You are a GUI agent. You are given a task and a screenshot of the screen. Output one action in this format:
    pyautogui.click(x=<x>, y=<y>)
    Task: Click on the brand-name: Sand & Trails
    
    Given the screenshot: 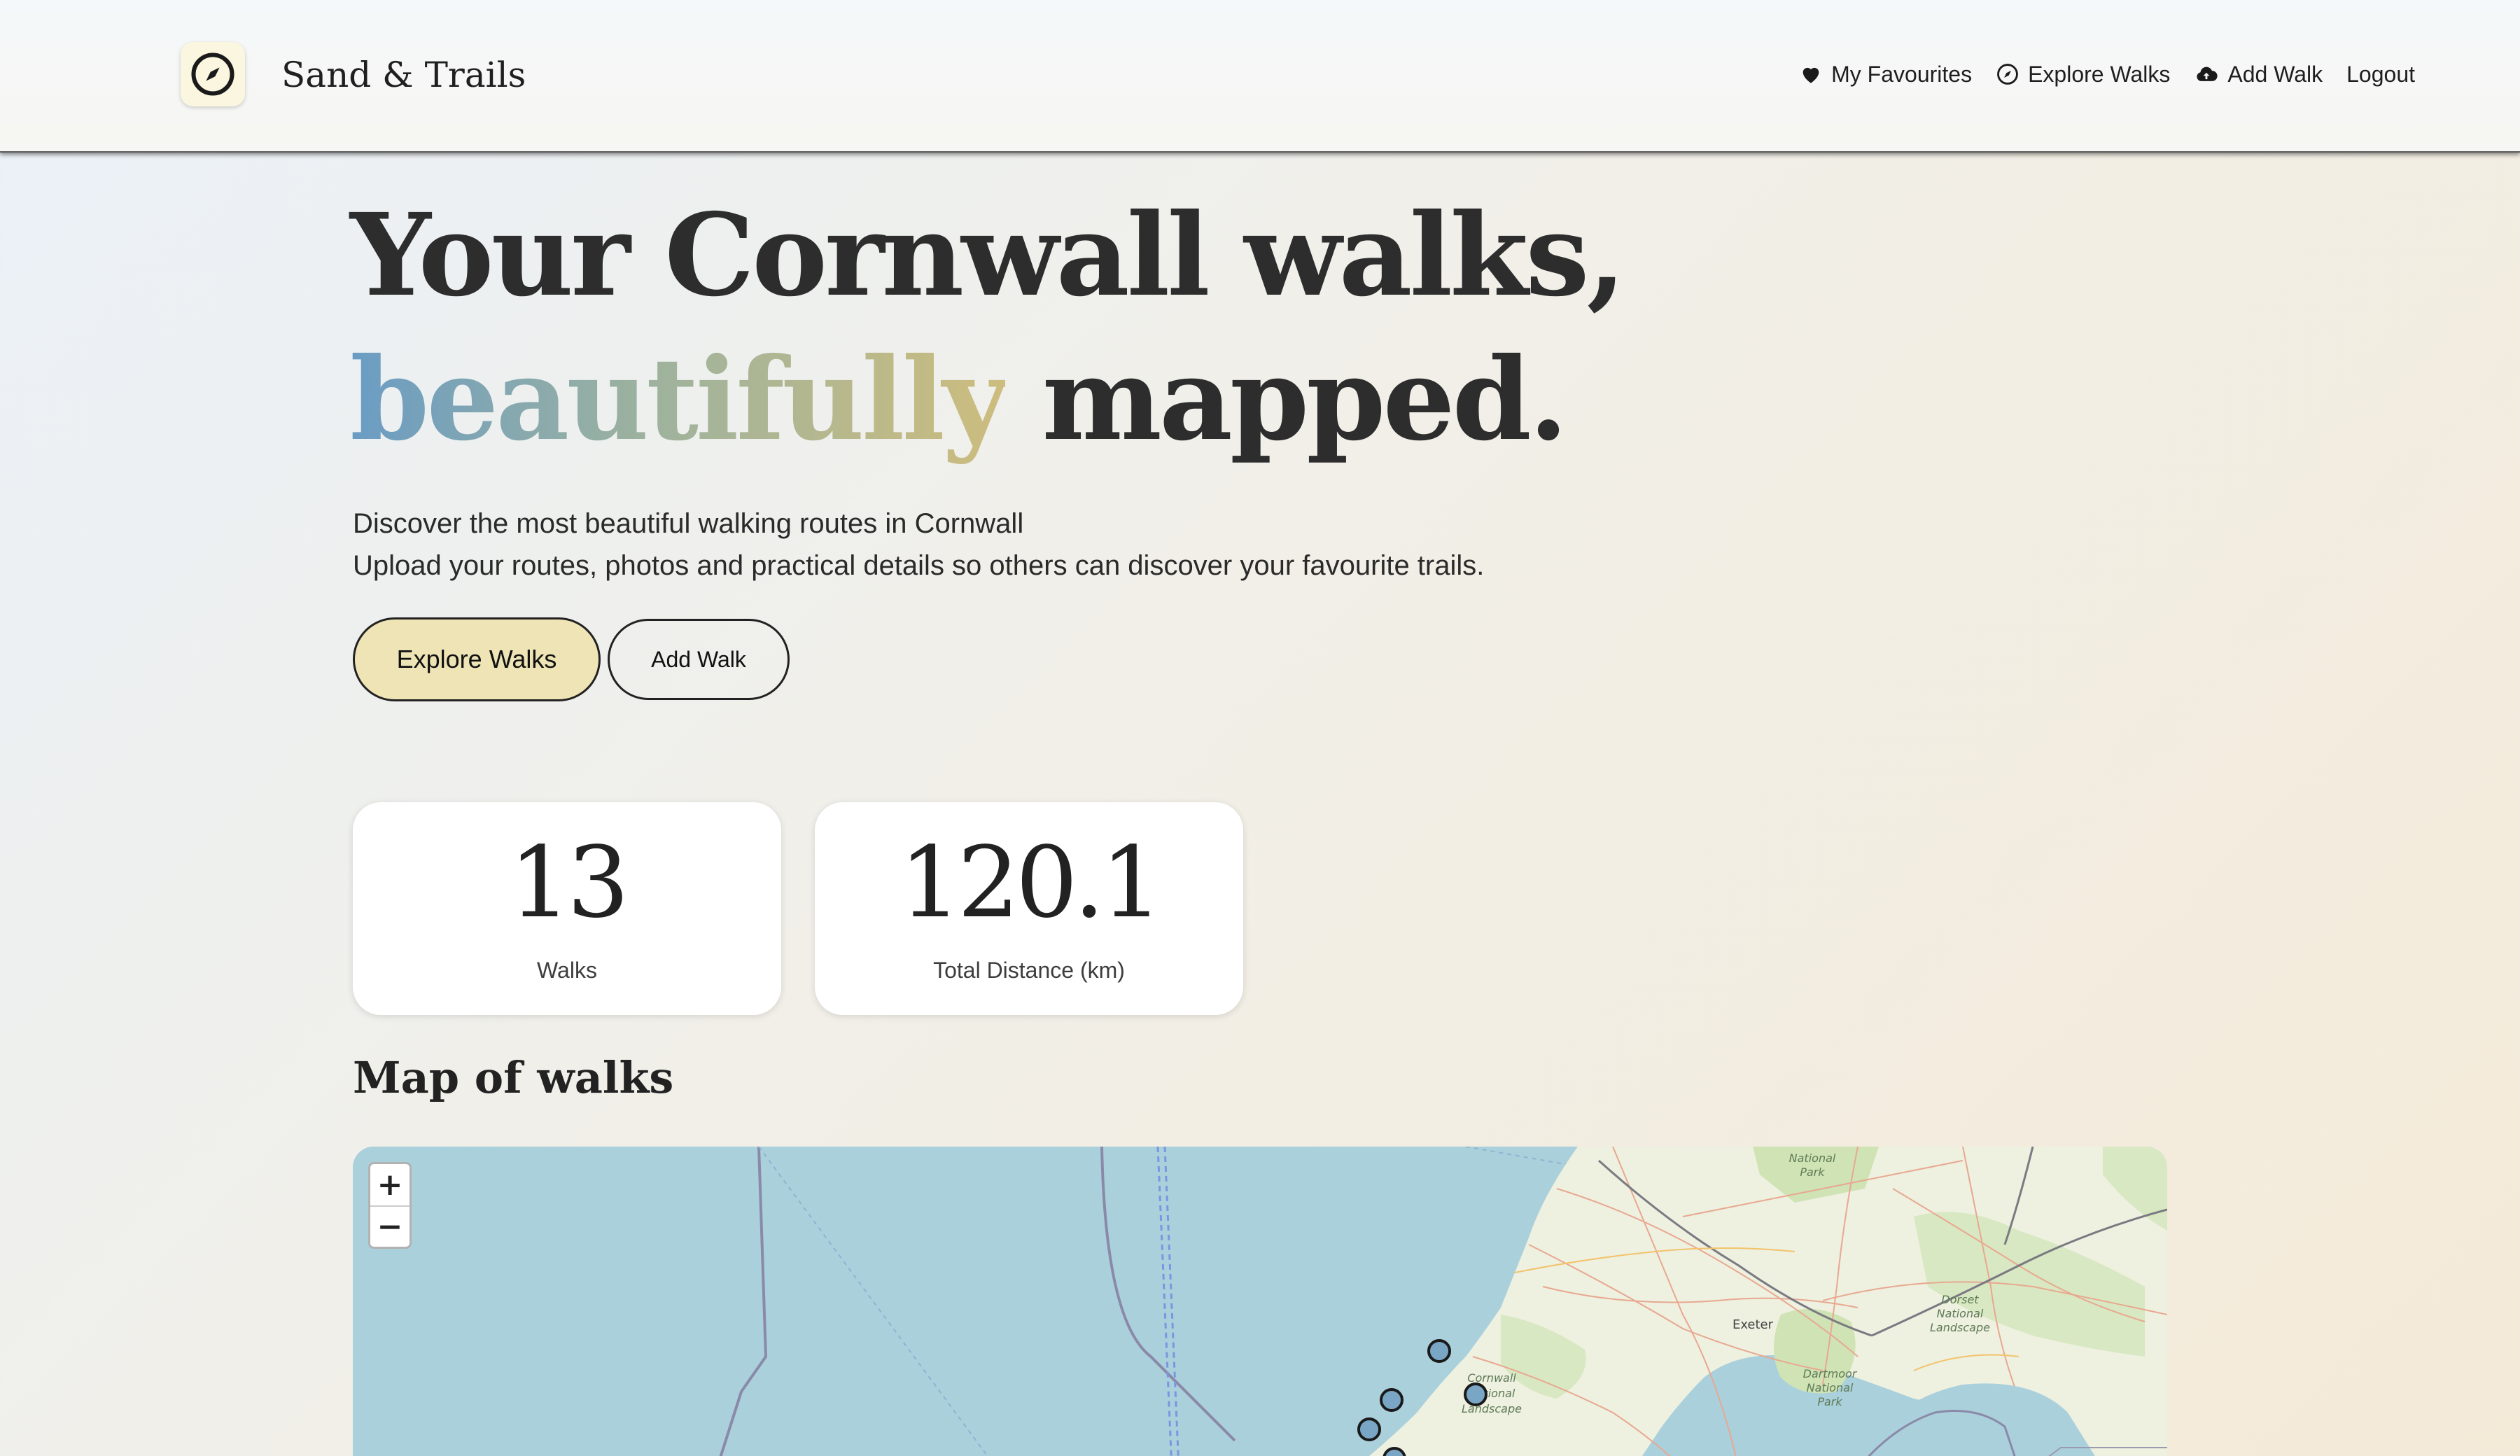 What is the action you would take?
    pyautogui.click(x=403, y=74)
    